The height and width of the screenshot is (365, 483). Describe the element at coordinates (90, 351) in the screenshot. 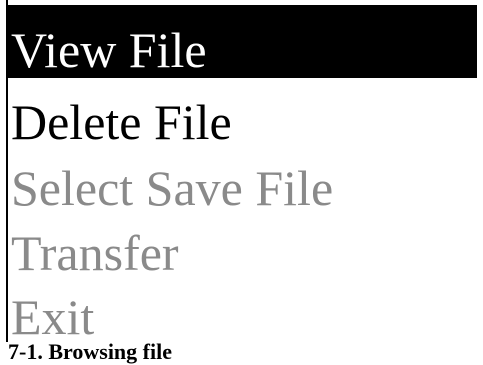

I see `figure-caption: 7-1. Browsing file` at that location.